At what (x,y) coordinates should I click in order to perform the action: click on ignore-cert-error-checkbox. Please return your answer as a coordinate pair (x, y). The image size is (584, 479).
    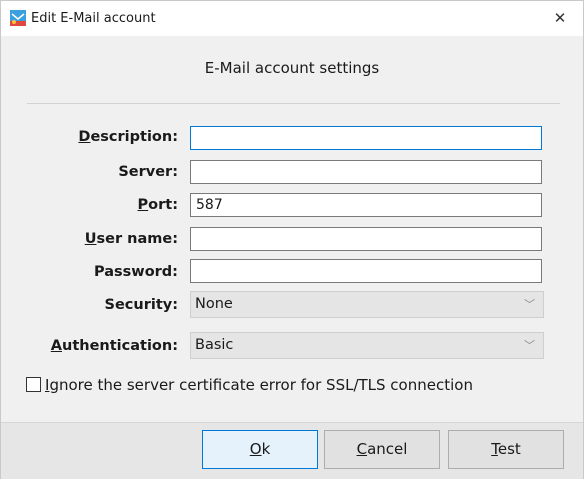
    Looking at the image, I should click on (33, 384).